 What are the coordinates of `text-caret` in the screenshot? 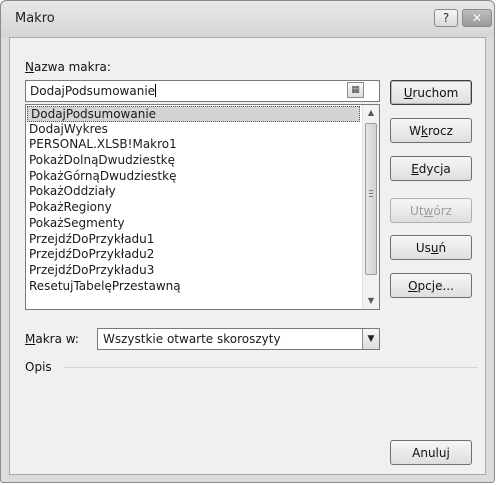 It's located at (156, 90).